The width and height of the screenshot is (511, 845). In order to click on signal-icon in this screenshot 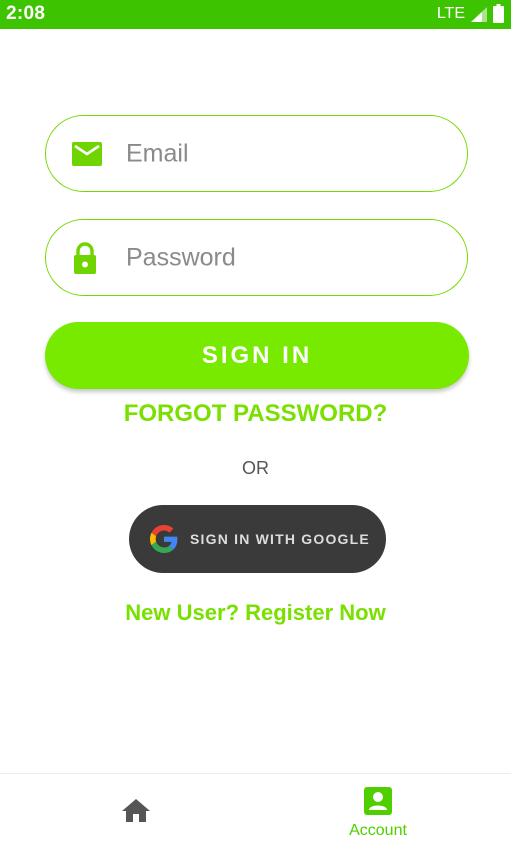, I will do `click(480, 14)`.